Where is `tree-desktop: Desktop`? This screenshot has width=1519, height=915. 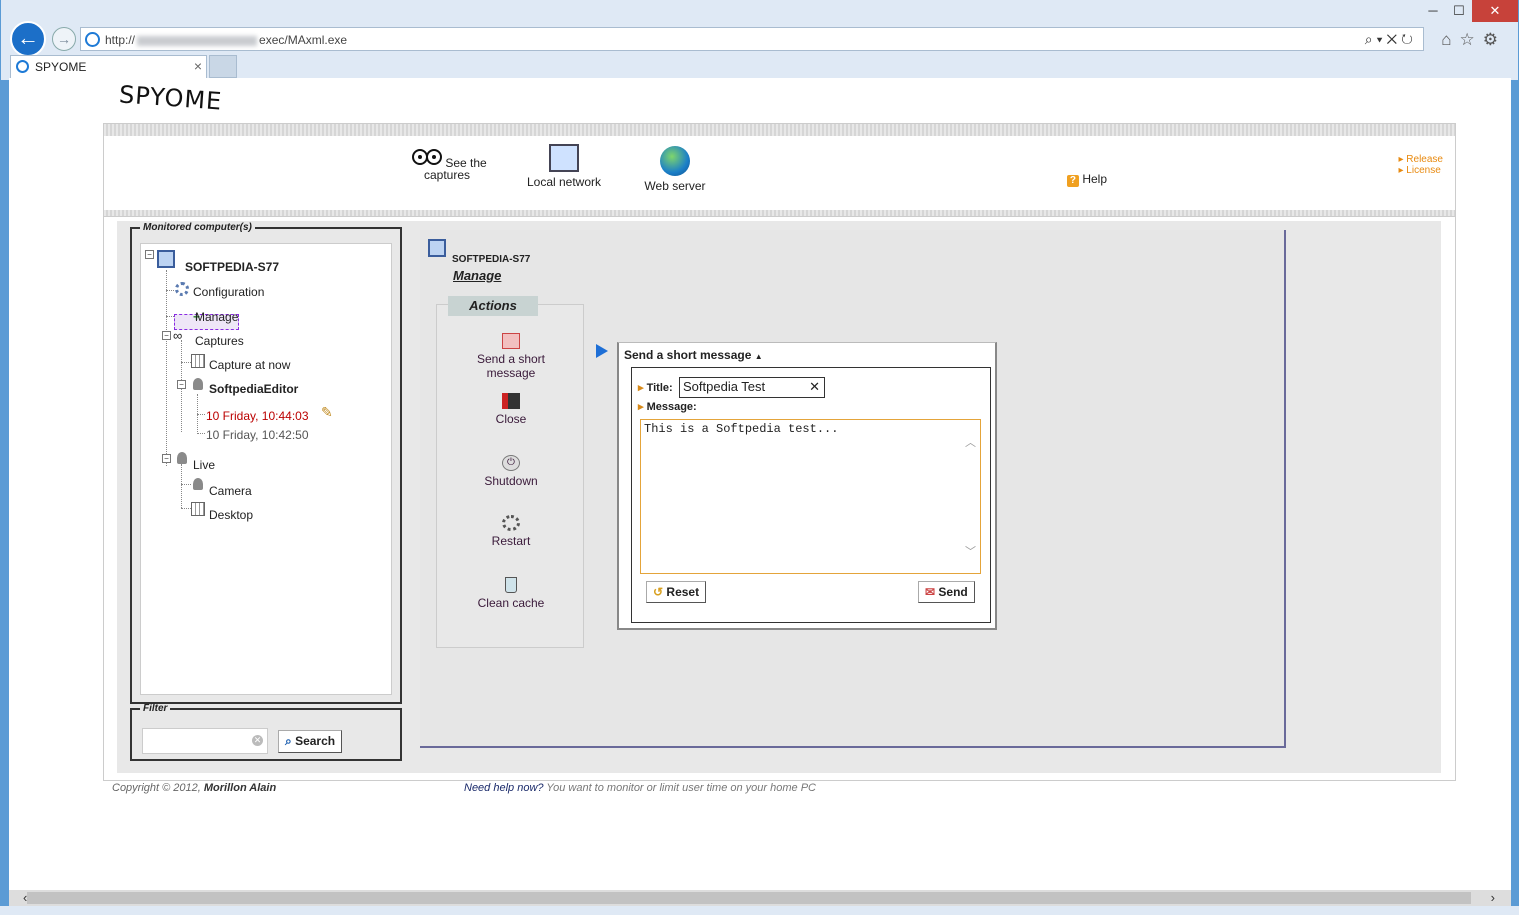 tree-desktop: Desktop is located at coordinates (231, 515).